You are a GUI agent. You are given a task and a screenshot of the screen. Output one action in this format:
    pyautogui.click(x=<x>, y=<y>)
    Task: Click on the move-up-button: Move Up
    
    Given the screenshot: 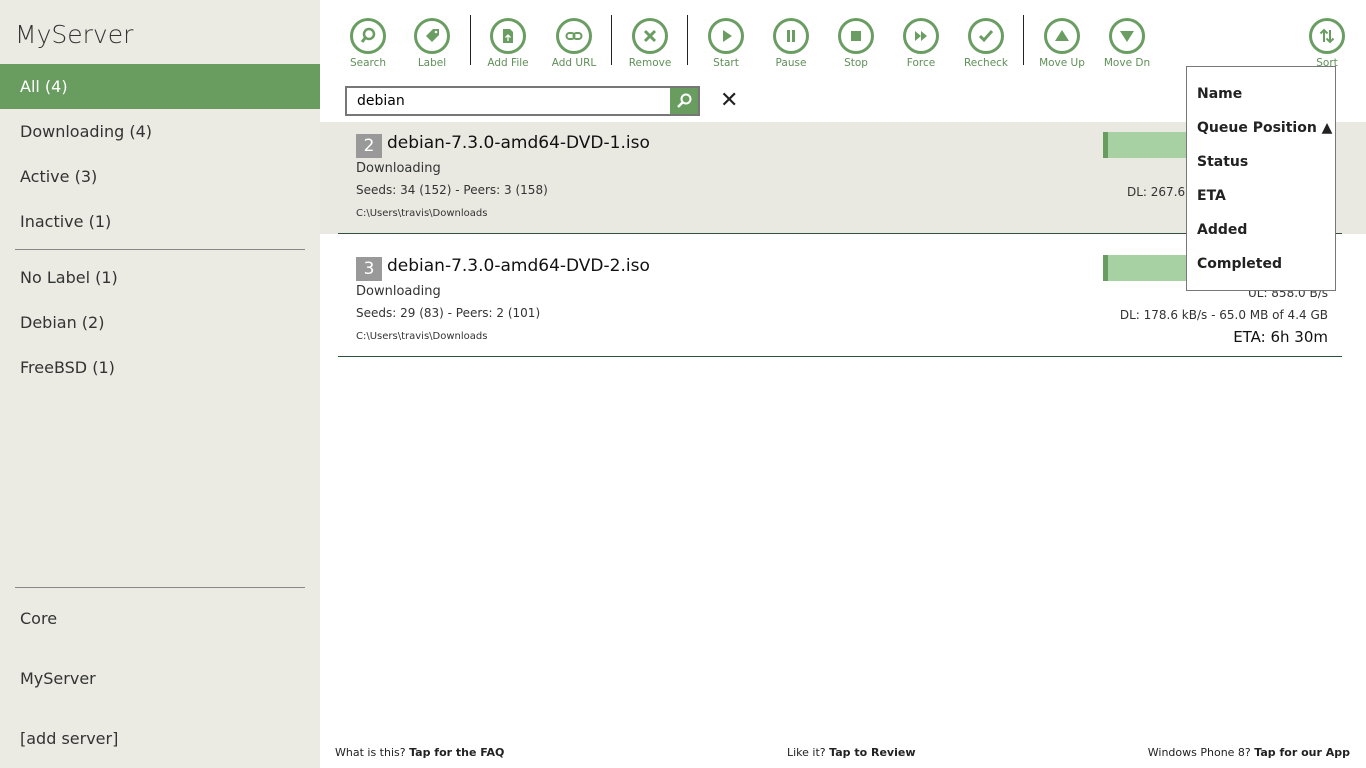 What is the action you would take?
    pyautogui.click(x=1062, y=43)
    